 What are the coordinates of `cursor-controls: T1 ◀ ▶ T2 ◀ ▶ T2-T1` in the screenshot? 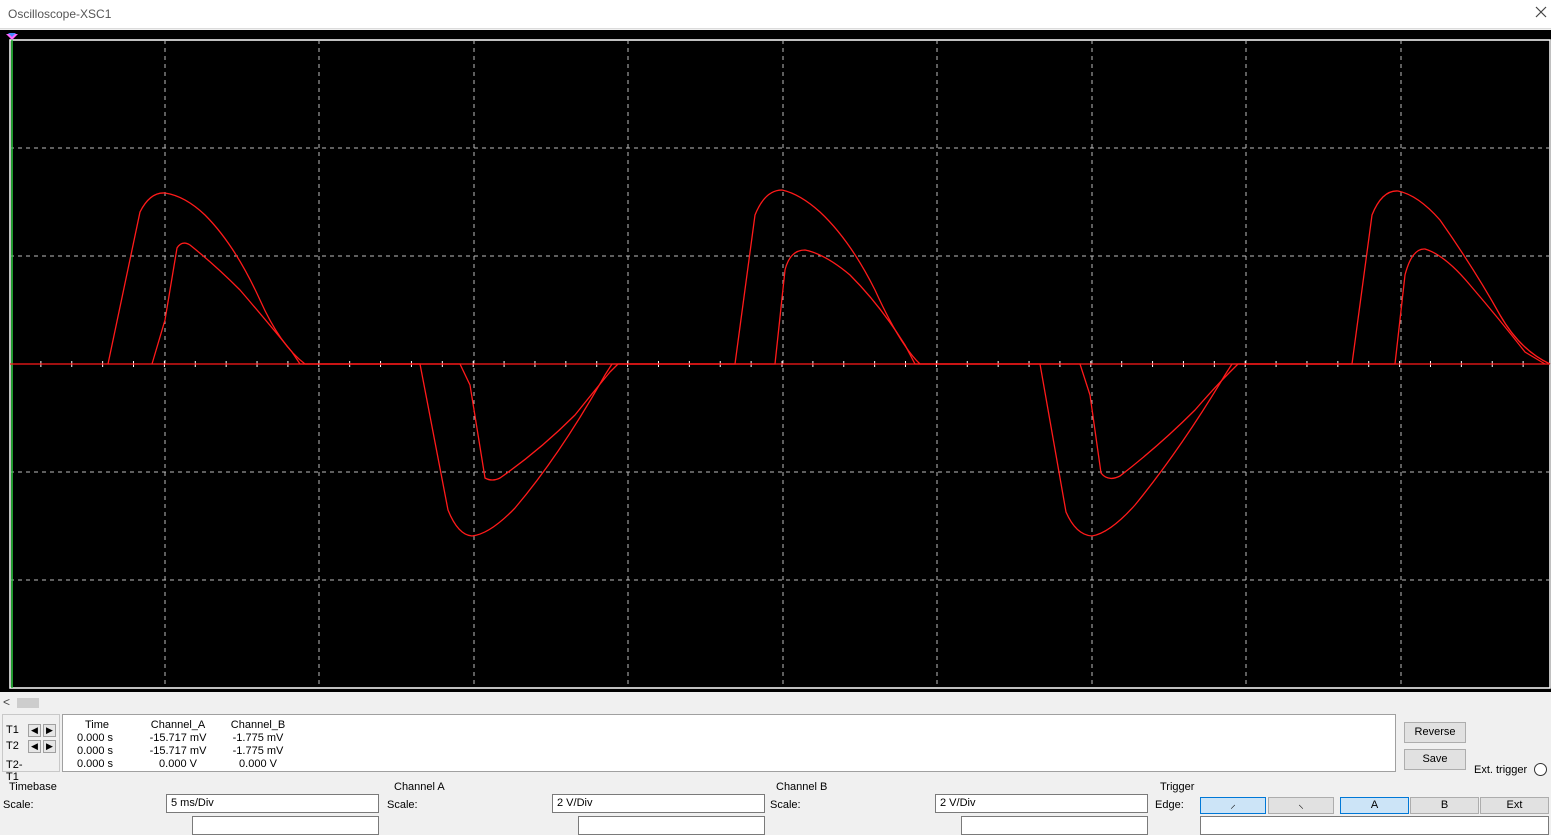 It's located at (31, 748).